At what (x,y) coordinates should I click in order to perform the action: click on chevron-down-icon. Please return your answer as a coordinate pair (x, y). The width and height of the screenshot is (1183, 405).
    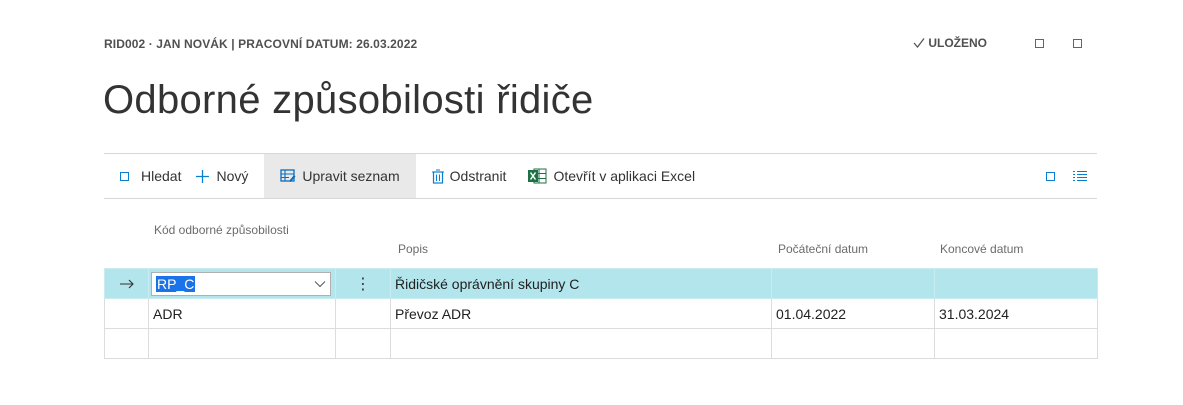
    Looking at the image, I should click on (320, 284).